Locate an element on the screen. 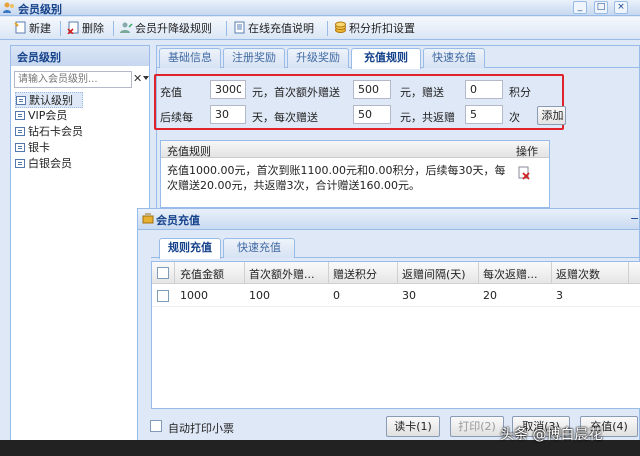 The width and height of the screenshot is (640, 456). column-header: 返赠次数 is located at coordinates (578, 274).